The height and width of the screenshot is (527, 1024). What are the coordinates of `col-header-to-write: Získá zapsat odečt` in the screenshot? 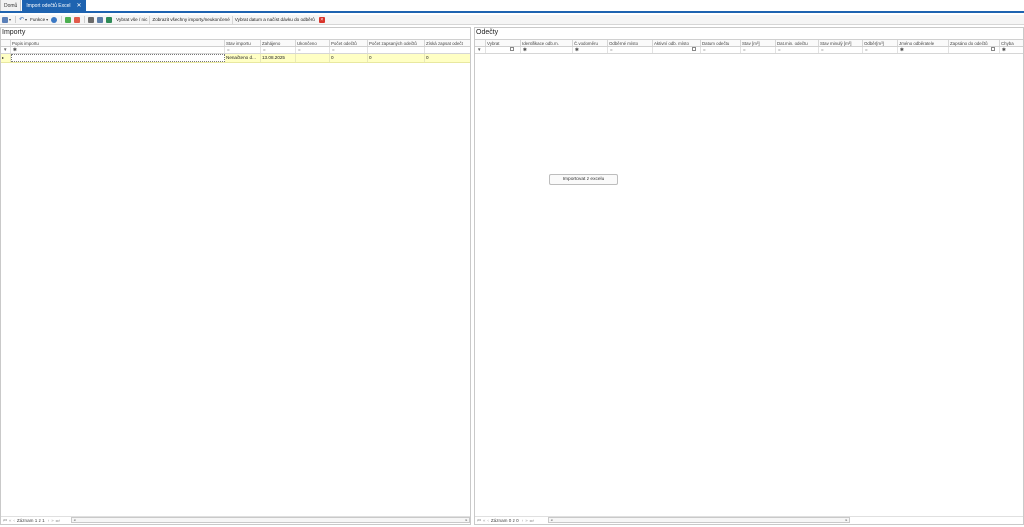 It's located at (447, 43).